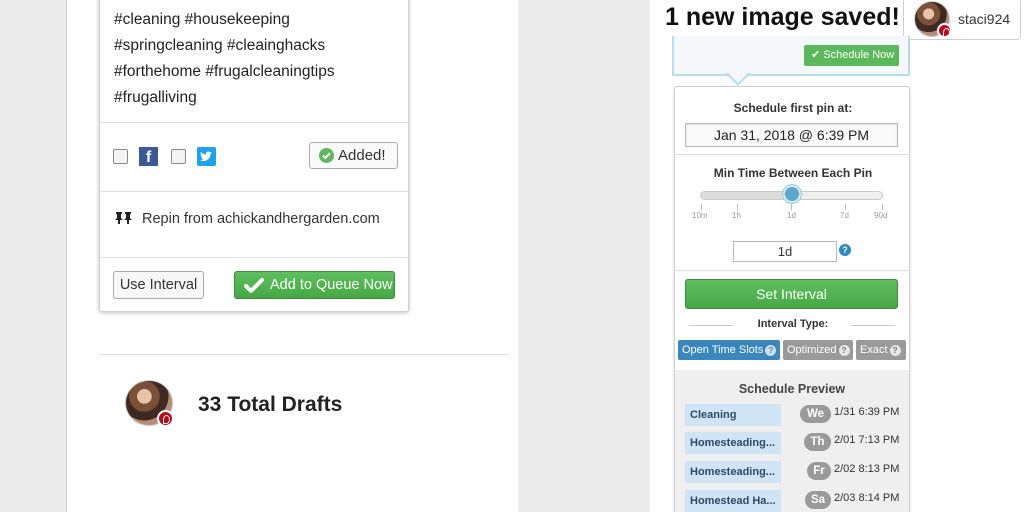  What do you see at coordinates (362, 155) in the screenshot?
I see `added-label: Added!` at bounding box center [362, 155].